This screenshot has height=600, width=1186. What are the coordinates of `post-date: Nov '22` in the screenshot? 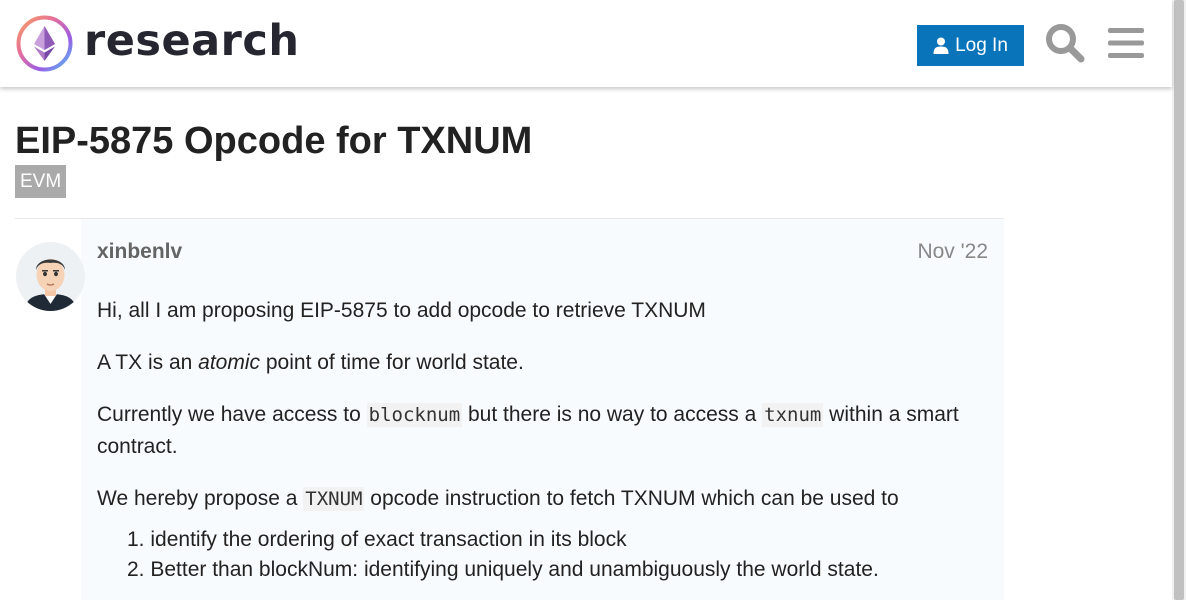 It's located at (952, 252).